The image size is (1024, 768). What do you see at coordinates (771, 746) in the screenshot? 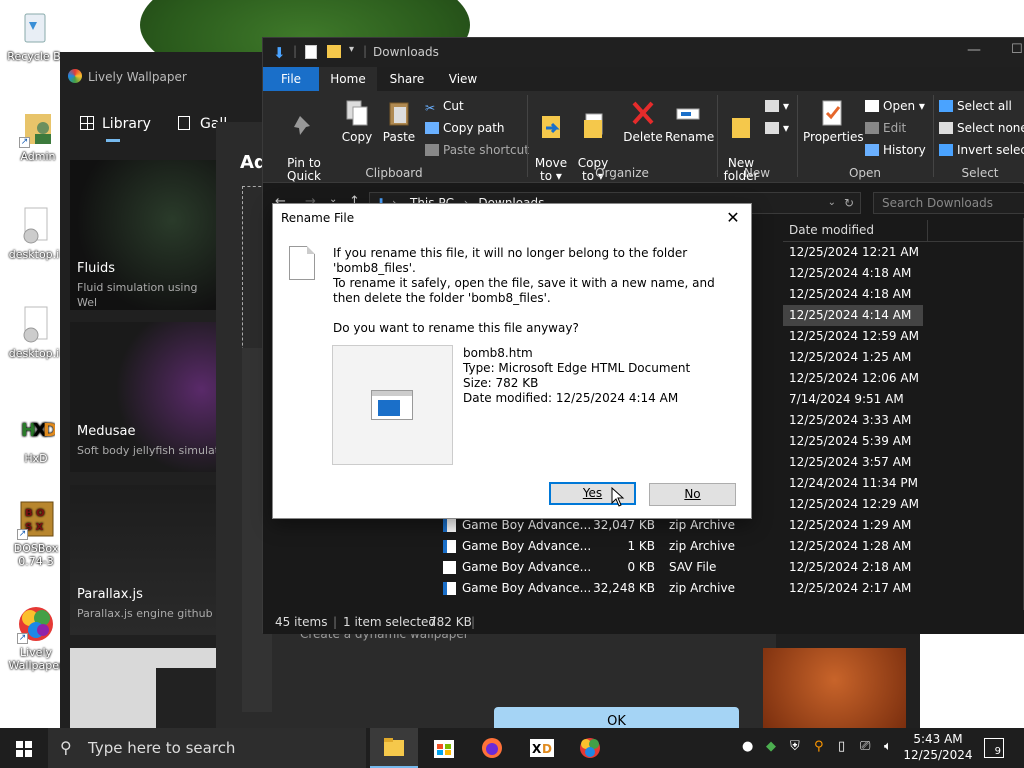
I see `network-share-icon: ◆` at bounding box center [771, 746].